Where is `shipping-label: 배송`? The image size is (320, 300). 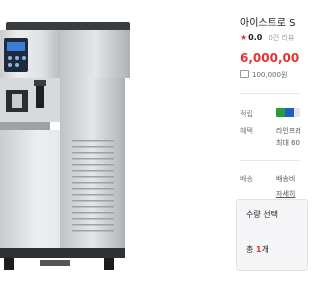
shipping-label: 배송 is located at coordinates (246, 179).